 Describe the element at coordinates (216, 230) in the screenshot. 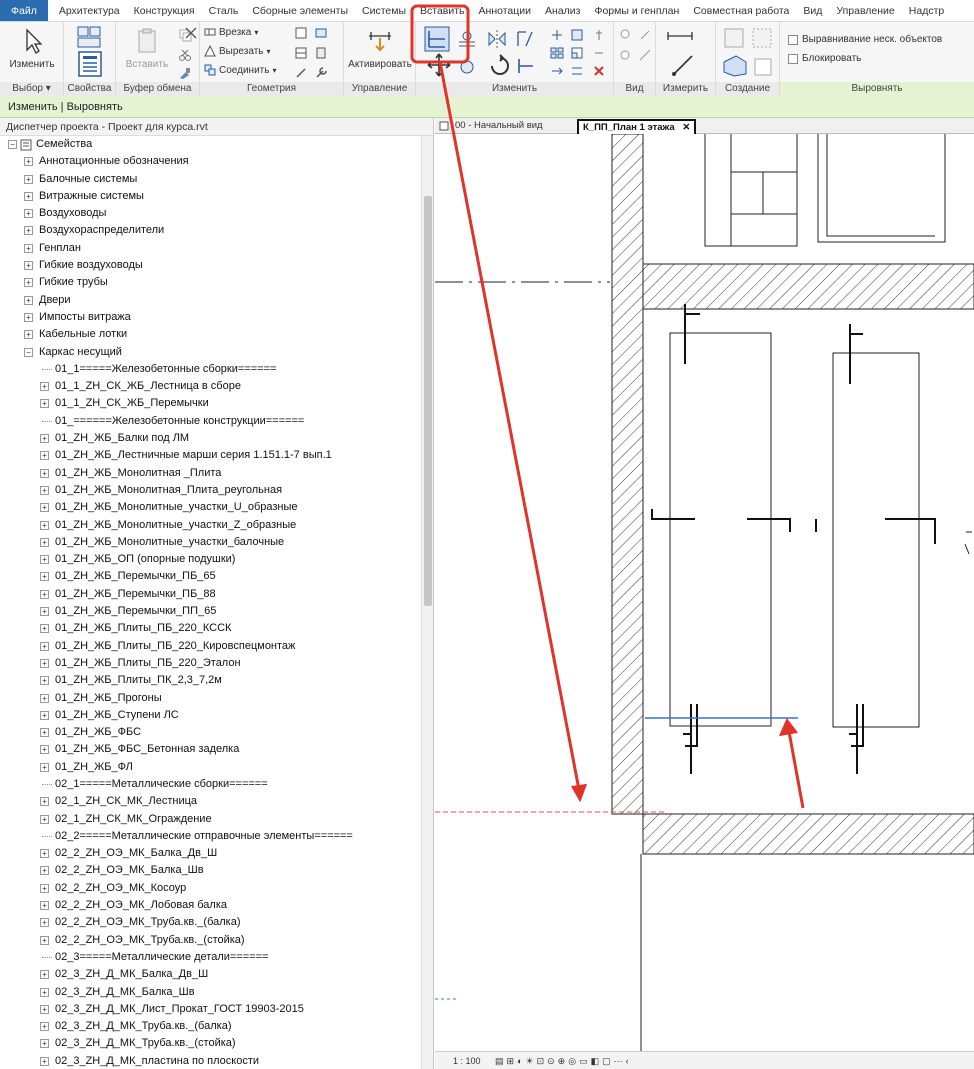

I see `tree-item: + Воздухораспределители` at that location.